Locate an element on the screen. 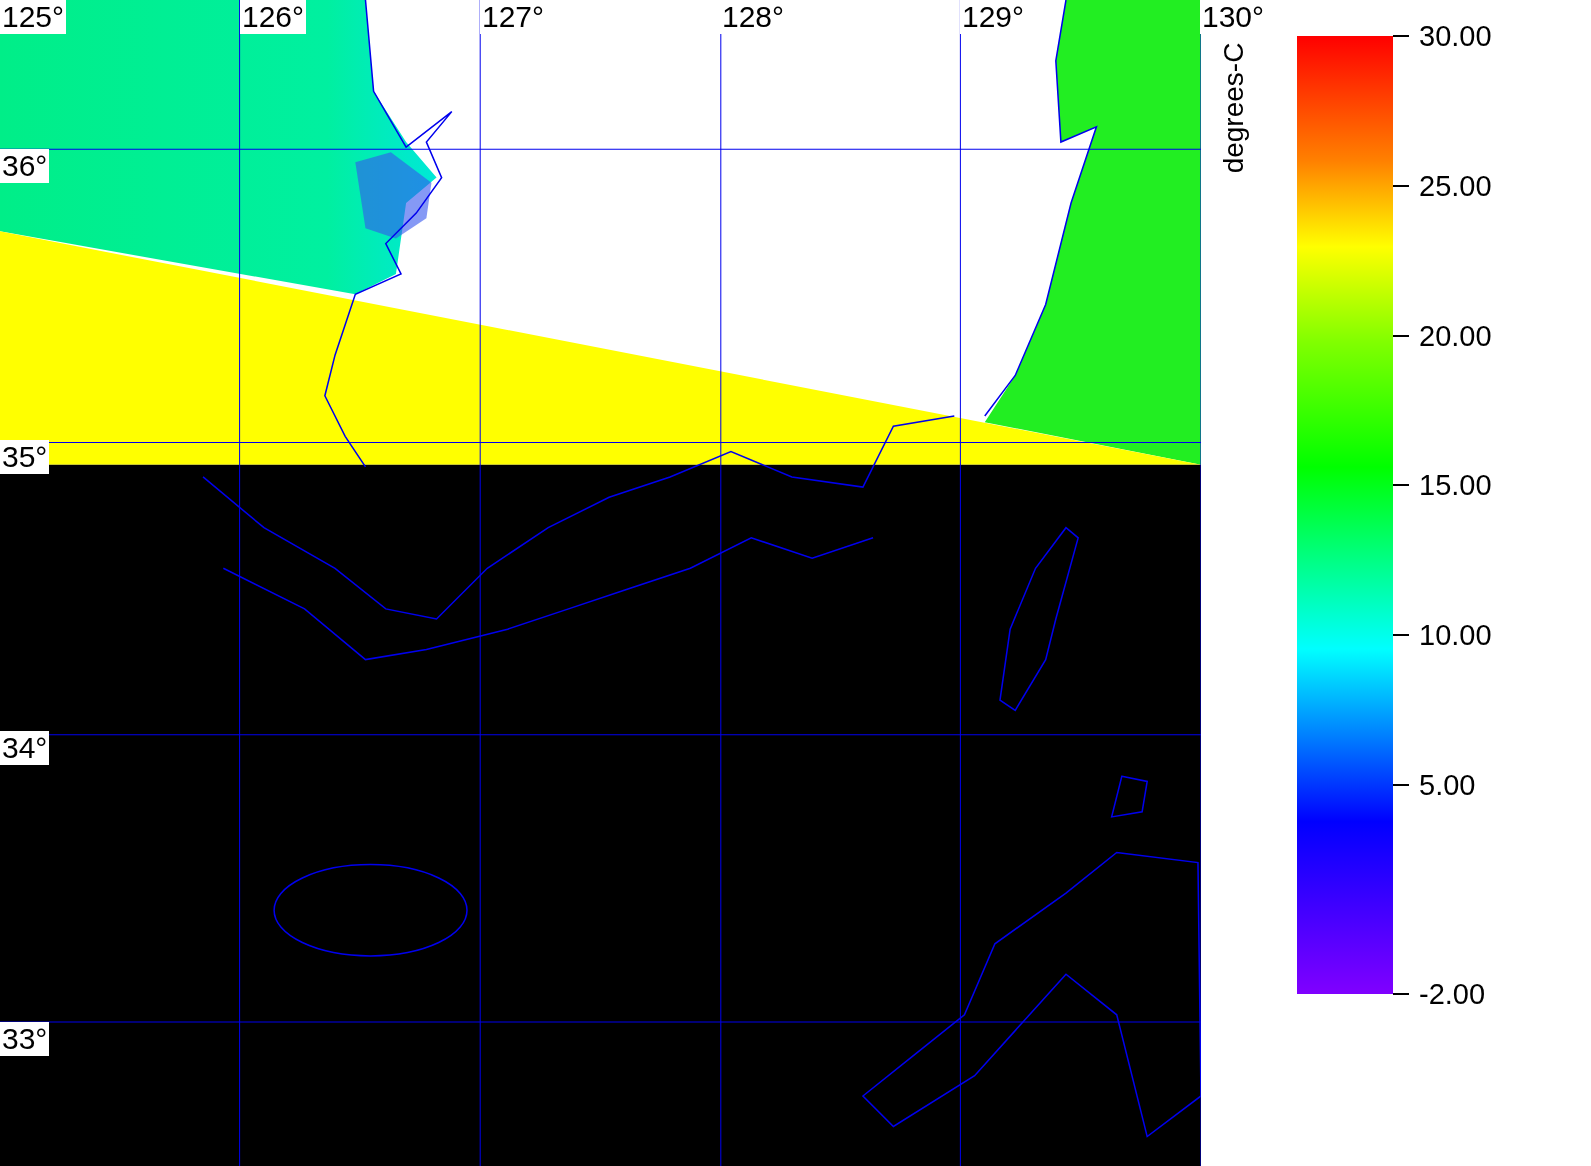 The width and height of the screenshot is (1591, 1166). longitude-label: 125° is located at coordinates (33, 17).